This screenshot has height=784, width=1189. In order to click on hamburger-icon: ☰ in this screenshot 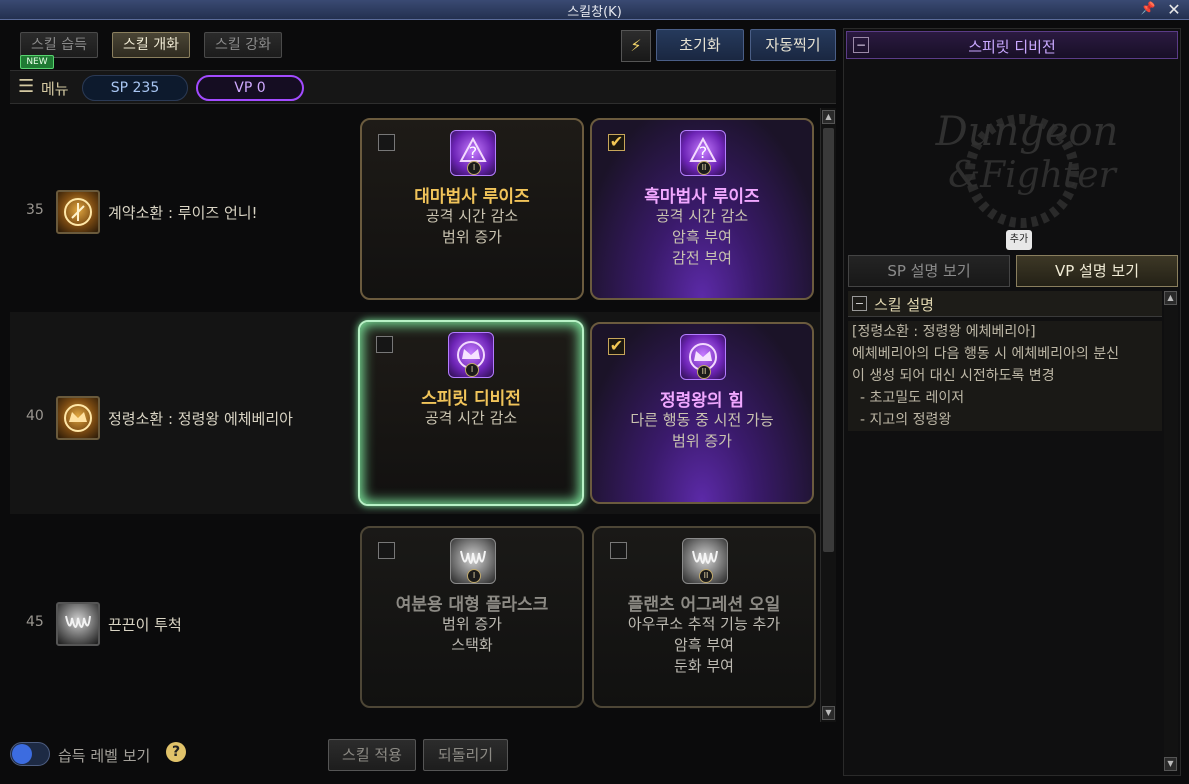, I will do `click(27, 87)`.